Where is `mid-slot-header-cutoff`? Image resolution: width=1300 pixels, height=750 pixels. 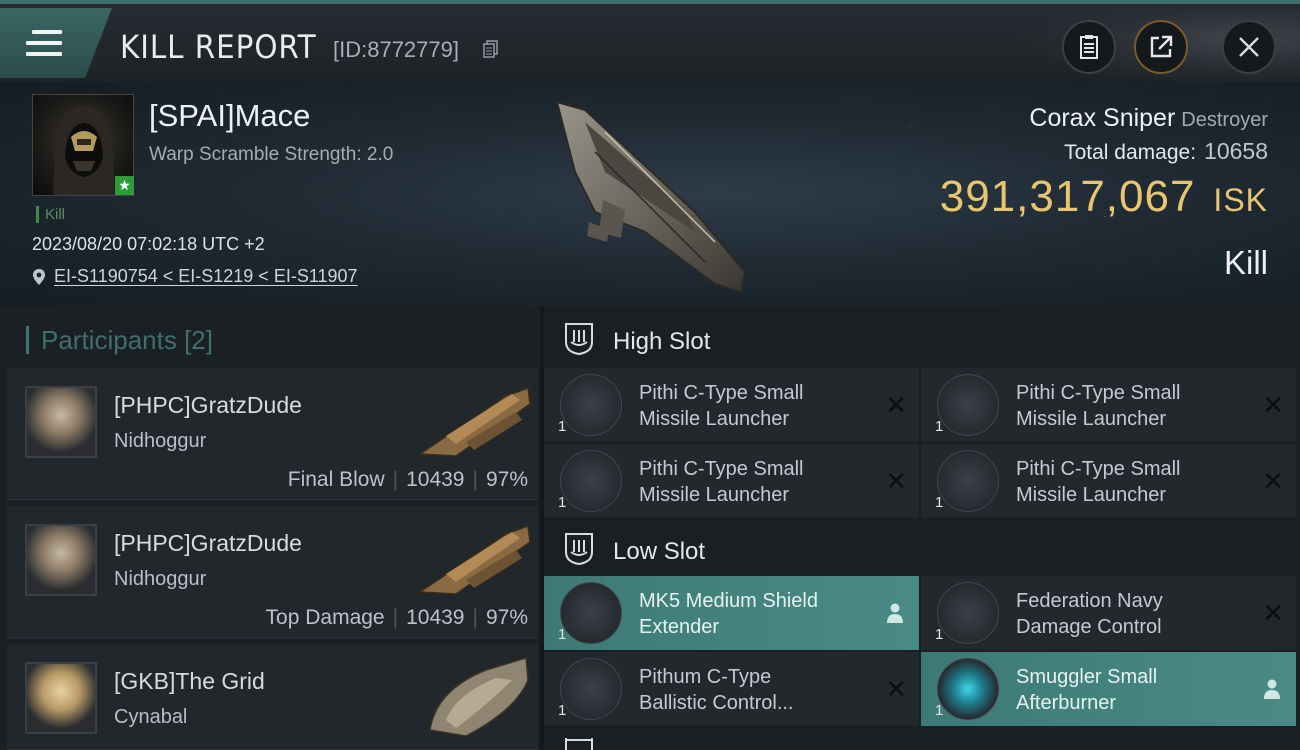 mid-slot-header-cutoff is located at coordinates (922, 744).